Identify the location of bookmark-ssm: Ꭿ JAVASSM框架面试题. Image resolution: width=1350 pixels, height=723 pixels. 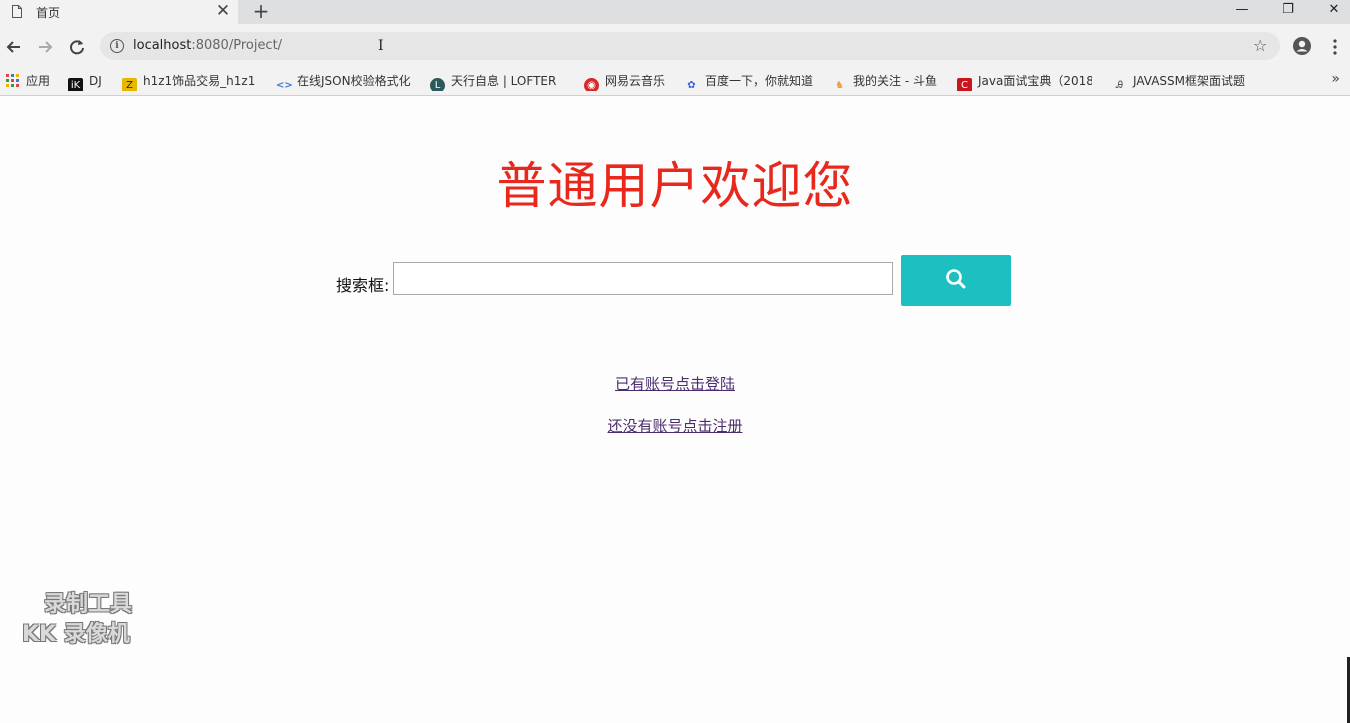
(1181, 81).